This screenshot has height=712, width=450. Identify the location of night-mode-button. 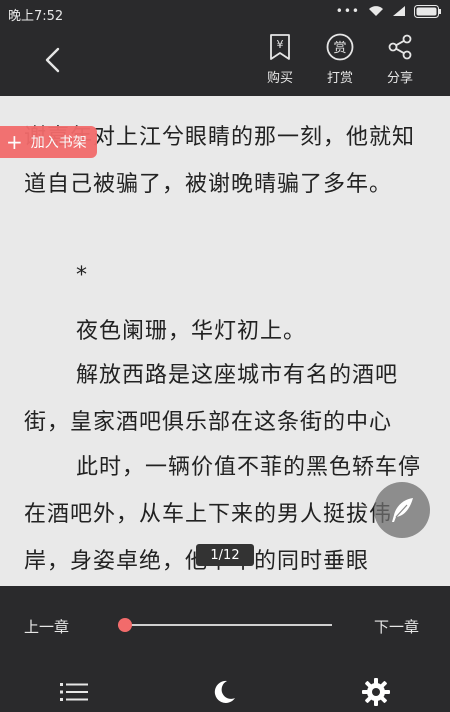
(224, 692).